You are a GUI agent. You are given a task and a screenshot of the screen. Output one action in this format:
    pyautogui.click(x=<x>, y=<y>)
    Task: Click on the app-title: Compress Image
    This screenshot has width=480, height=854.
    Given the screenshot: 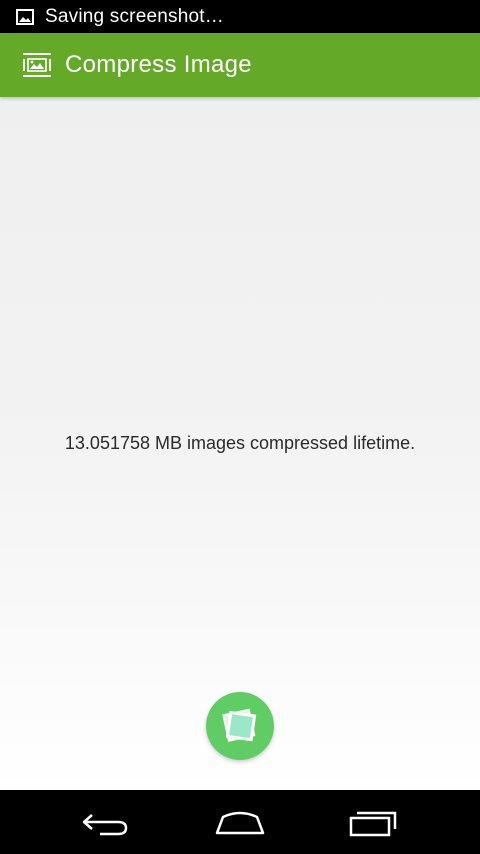 What is the action you would take?
    pyautogui.click(x=158, y=64)
    